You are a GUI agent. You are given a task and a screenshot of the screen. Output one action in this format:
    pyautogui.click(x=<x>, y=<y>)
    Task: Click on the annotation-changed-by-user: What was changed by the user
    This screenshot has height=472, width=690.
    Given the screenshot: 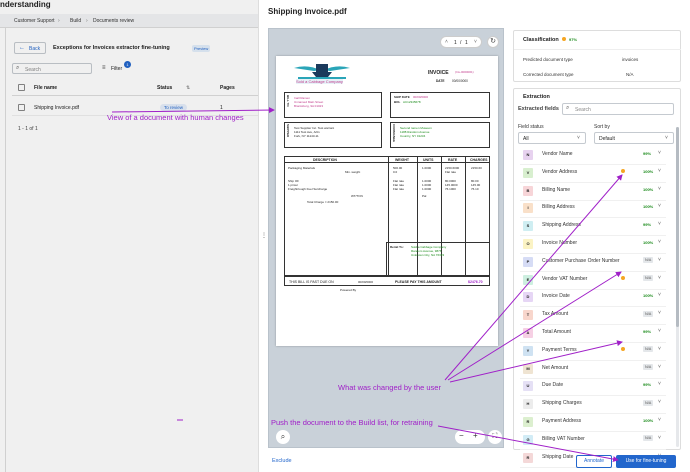 What is the action you would take?
    pyautogui.click(x=389, y=387)
    